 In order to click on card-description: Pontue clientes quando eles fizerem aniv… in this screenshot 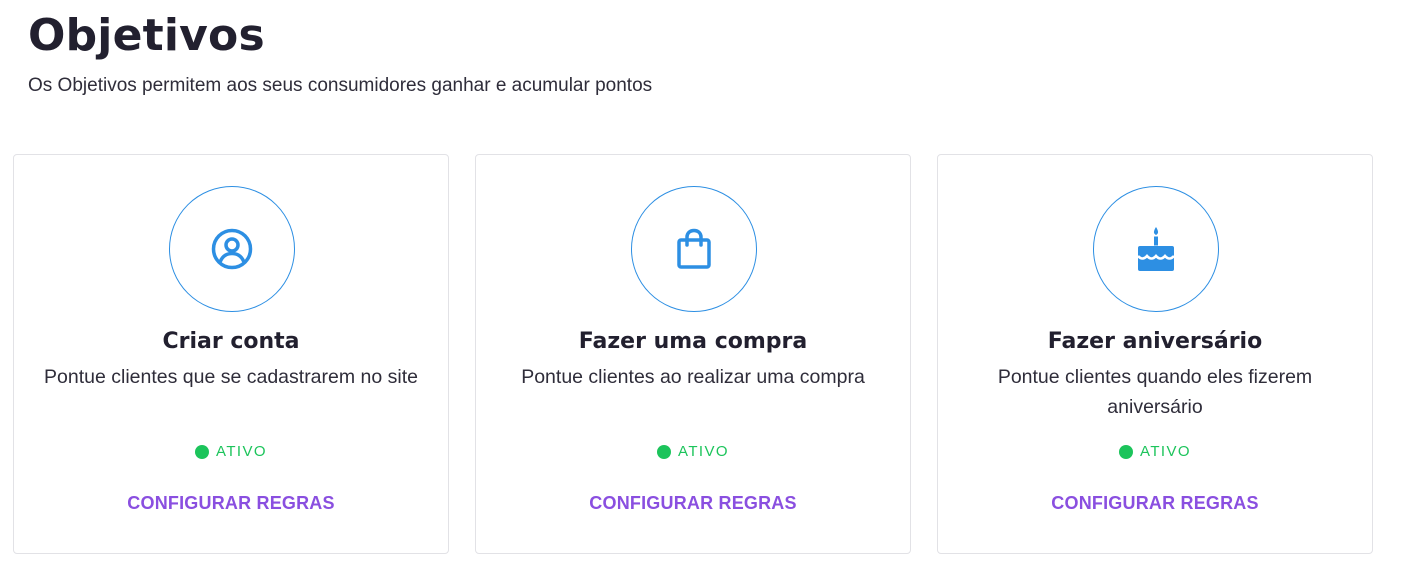, I will do `click(1155, 392)`.